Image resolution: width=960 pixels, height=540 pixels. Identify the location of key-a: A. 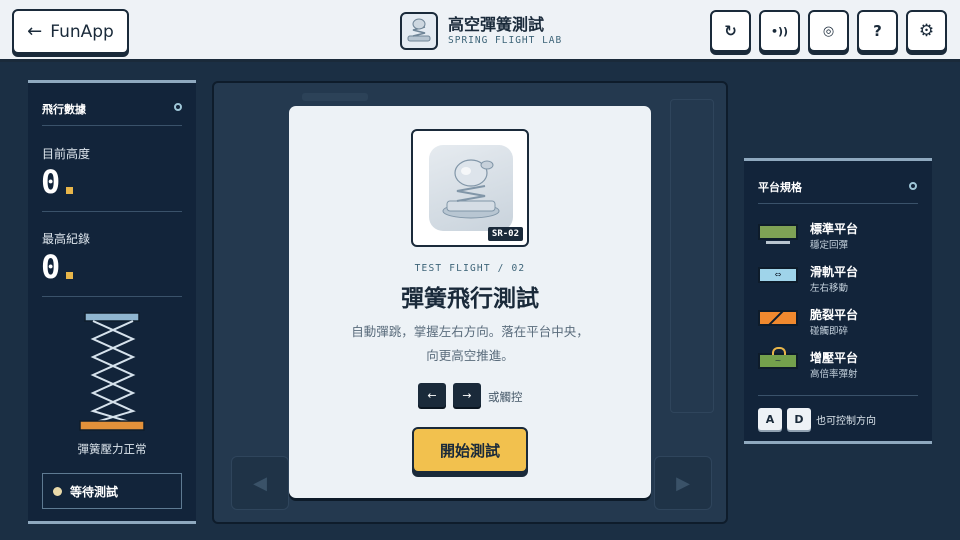
(770, 419).